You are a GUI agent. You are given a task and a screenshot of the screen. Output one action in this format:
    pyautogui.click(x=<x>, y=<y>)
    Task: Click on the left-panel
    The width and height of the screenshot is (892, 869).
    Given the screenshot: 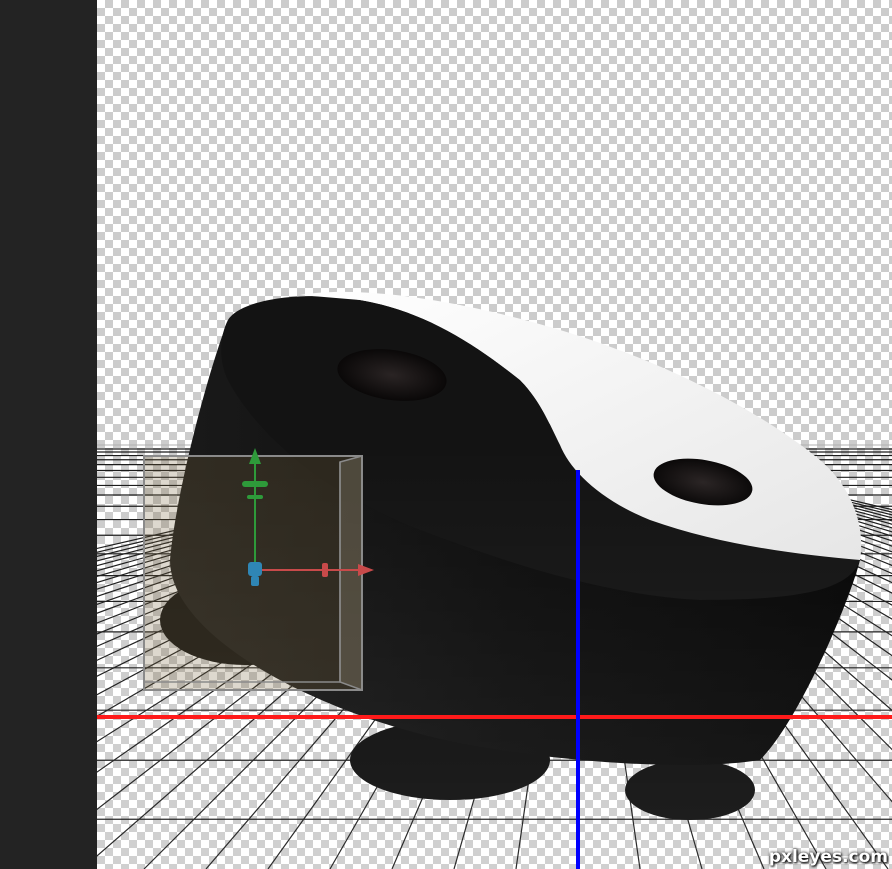 What is the action you would take?
    pyautogui.click(x=48, y=434)
    